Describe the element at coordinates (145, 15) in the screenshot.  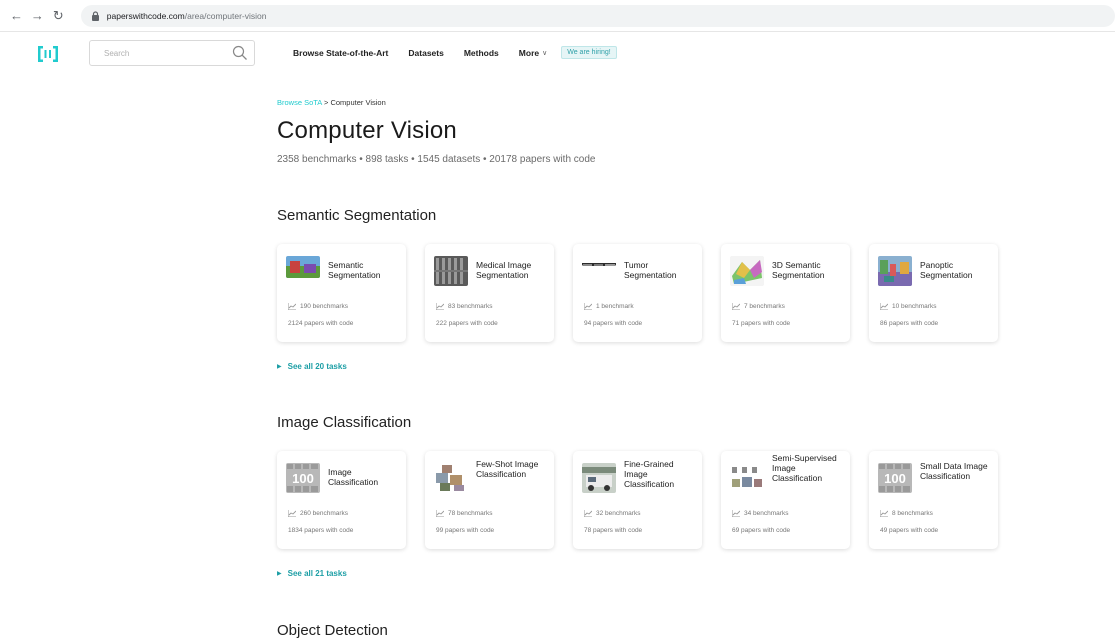
I see `url-host: paperswithcode.com` at that location.